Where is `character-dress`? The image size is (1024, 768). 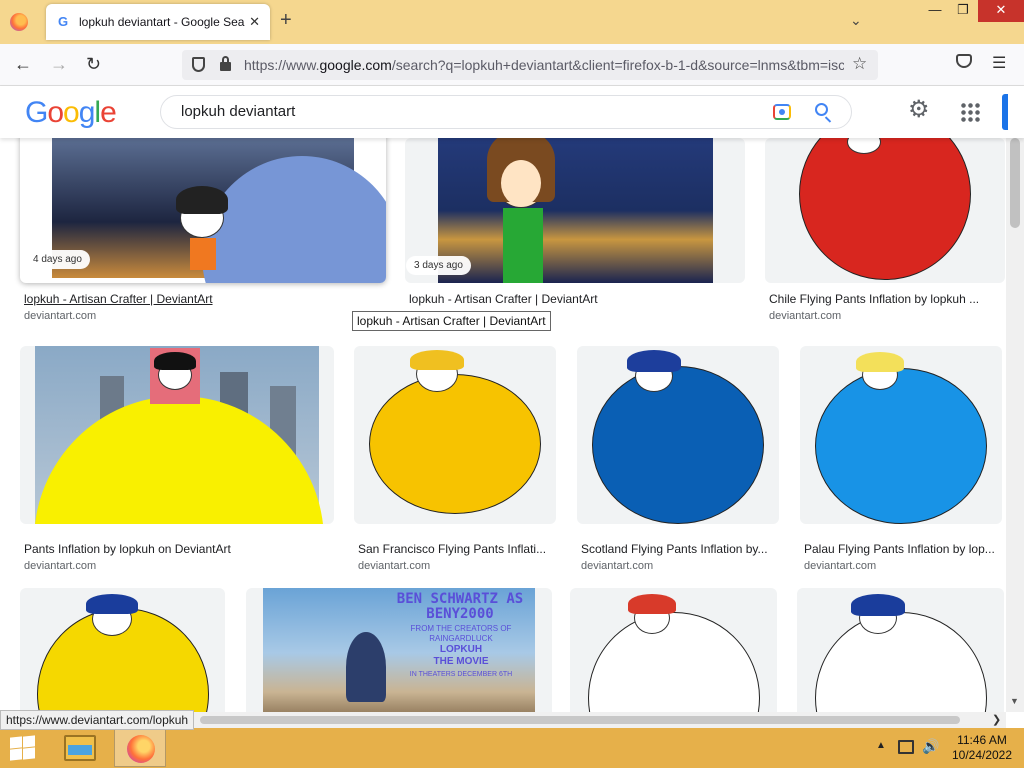 character-dress is located at coordinates (523, 245).